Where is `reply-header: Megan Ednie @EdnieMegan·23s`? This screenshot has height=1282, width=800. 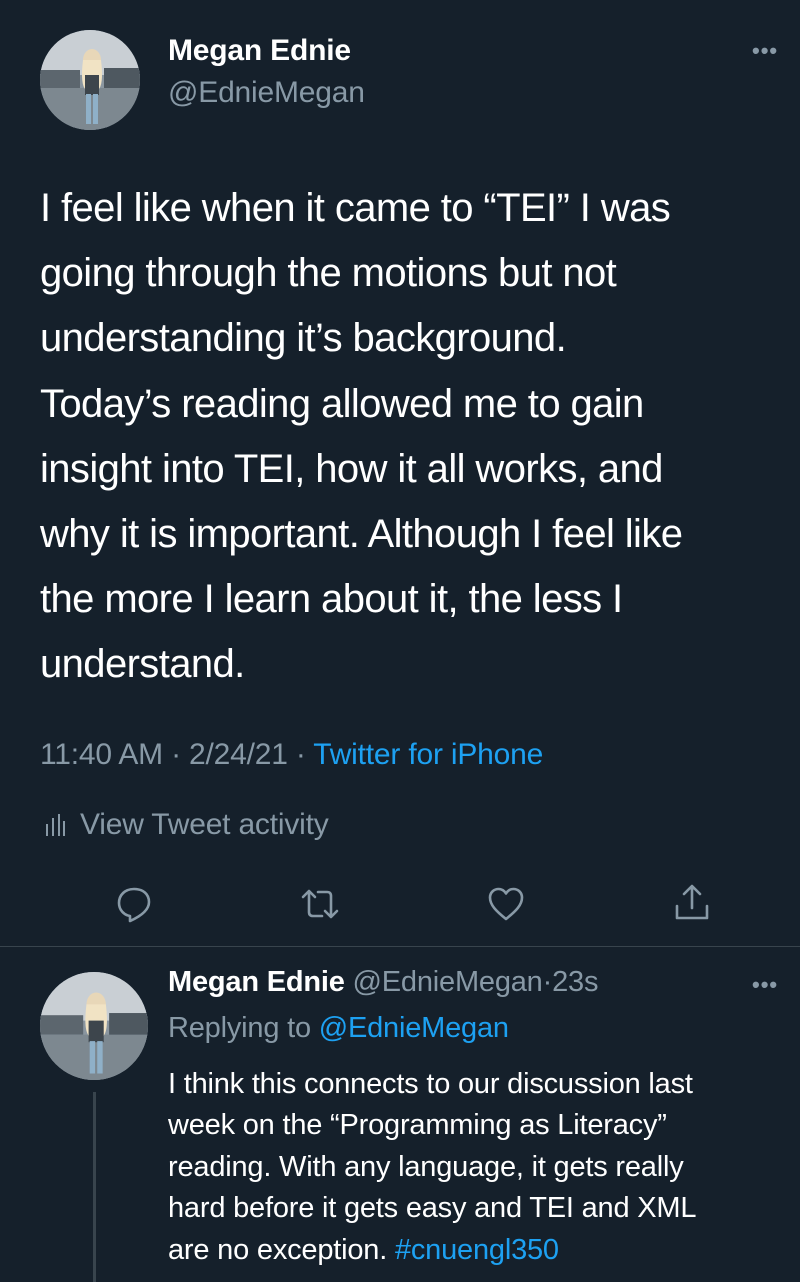 reply-header: Megan Ednie @EdnieMegan·23s is located at coordinates (383, 982).